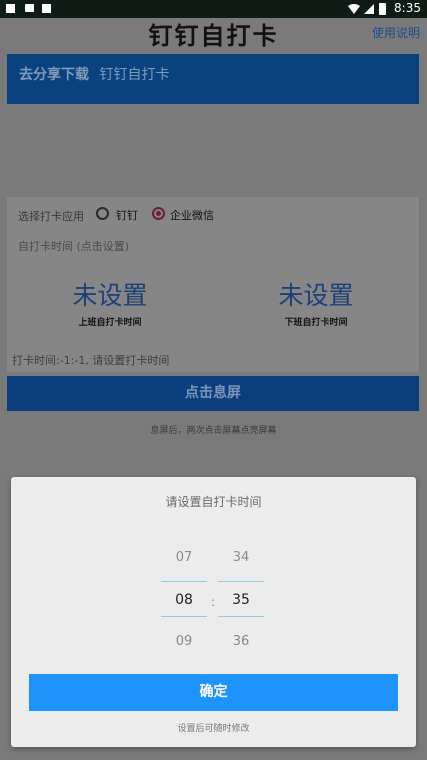 The width and height of the screenshot is (427, 760). Describe the element at coordinates (54, 75) in the screenshot. I see `share-banner-action: 去分享下载` at that location.